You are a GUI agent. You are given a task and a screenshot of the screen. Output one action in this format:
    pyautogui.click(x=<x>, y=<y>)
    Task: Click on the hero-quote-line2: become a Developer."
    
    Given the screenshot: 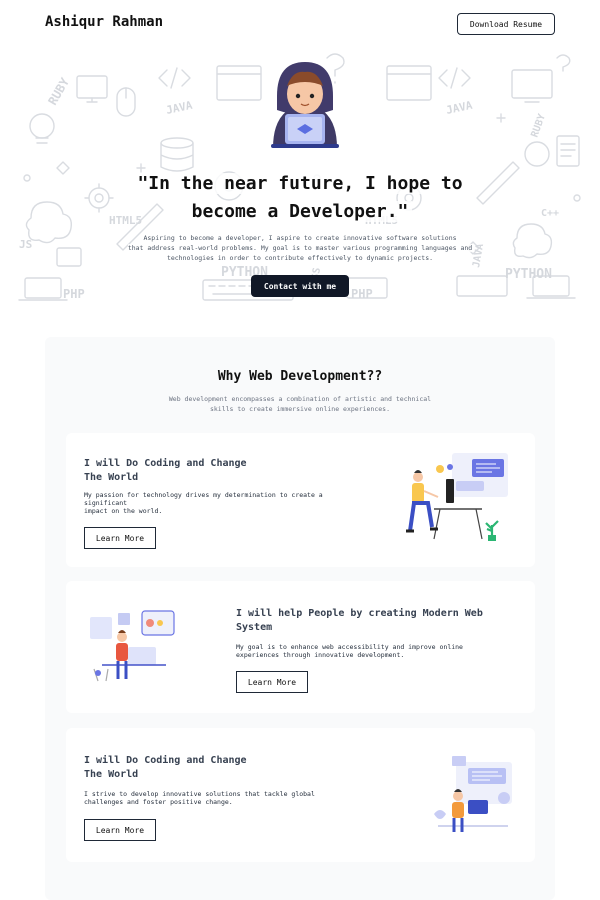 What is the action you would take?
    pyautogui.click(x=300, y=211)
    